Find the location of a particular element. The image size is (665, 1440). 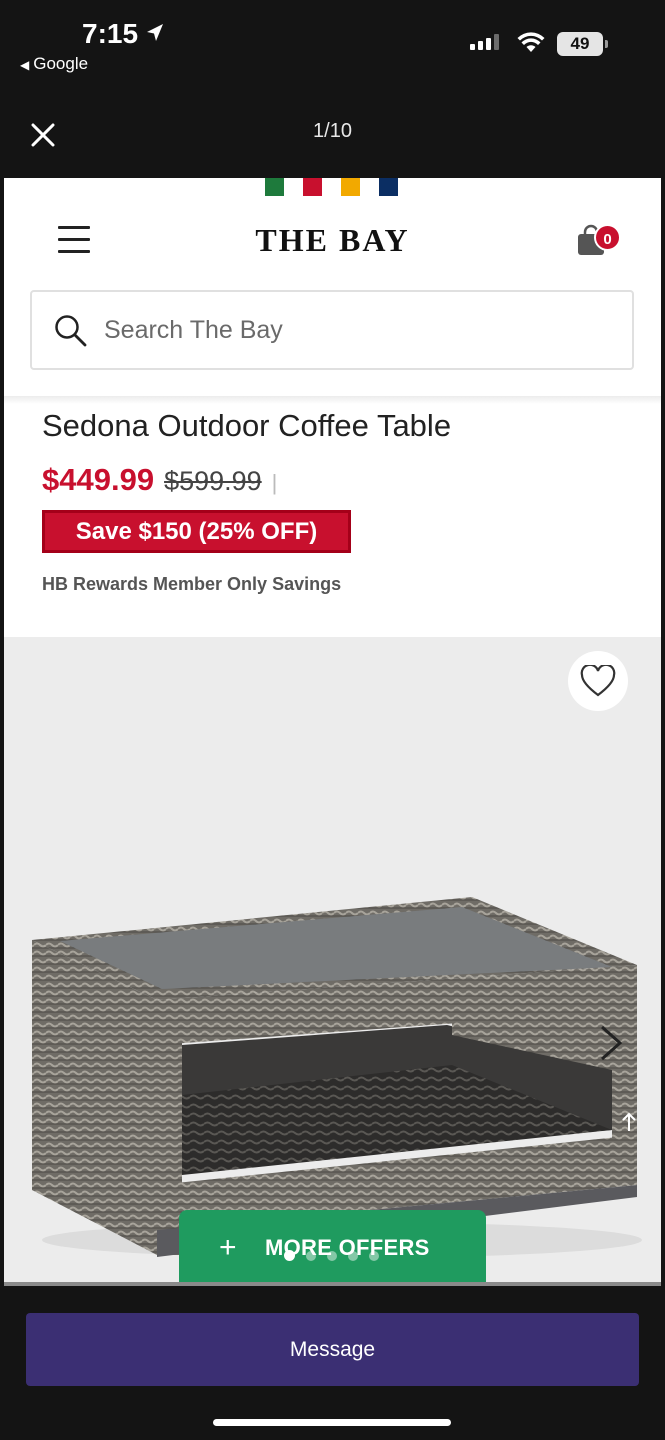

stripe-red is located at coordinates (312, 187).